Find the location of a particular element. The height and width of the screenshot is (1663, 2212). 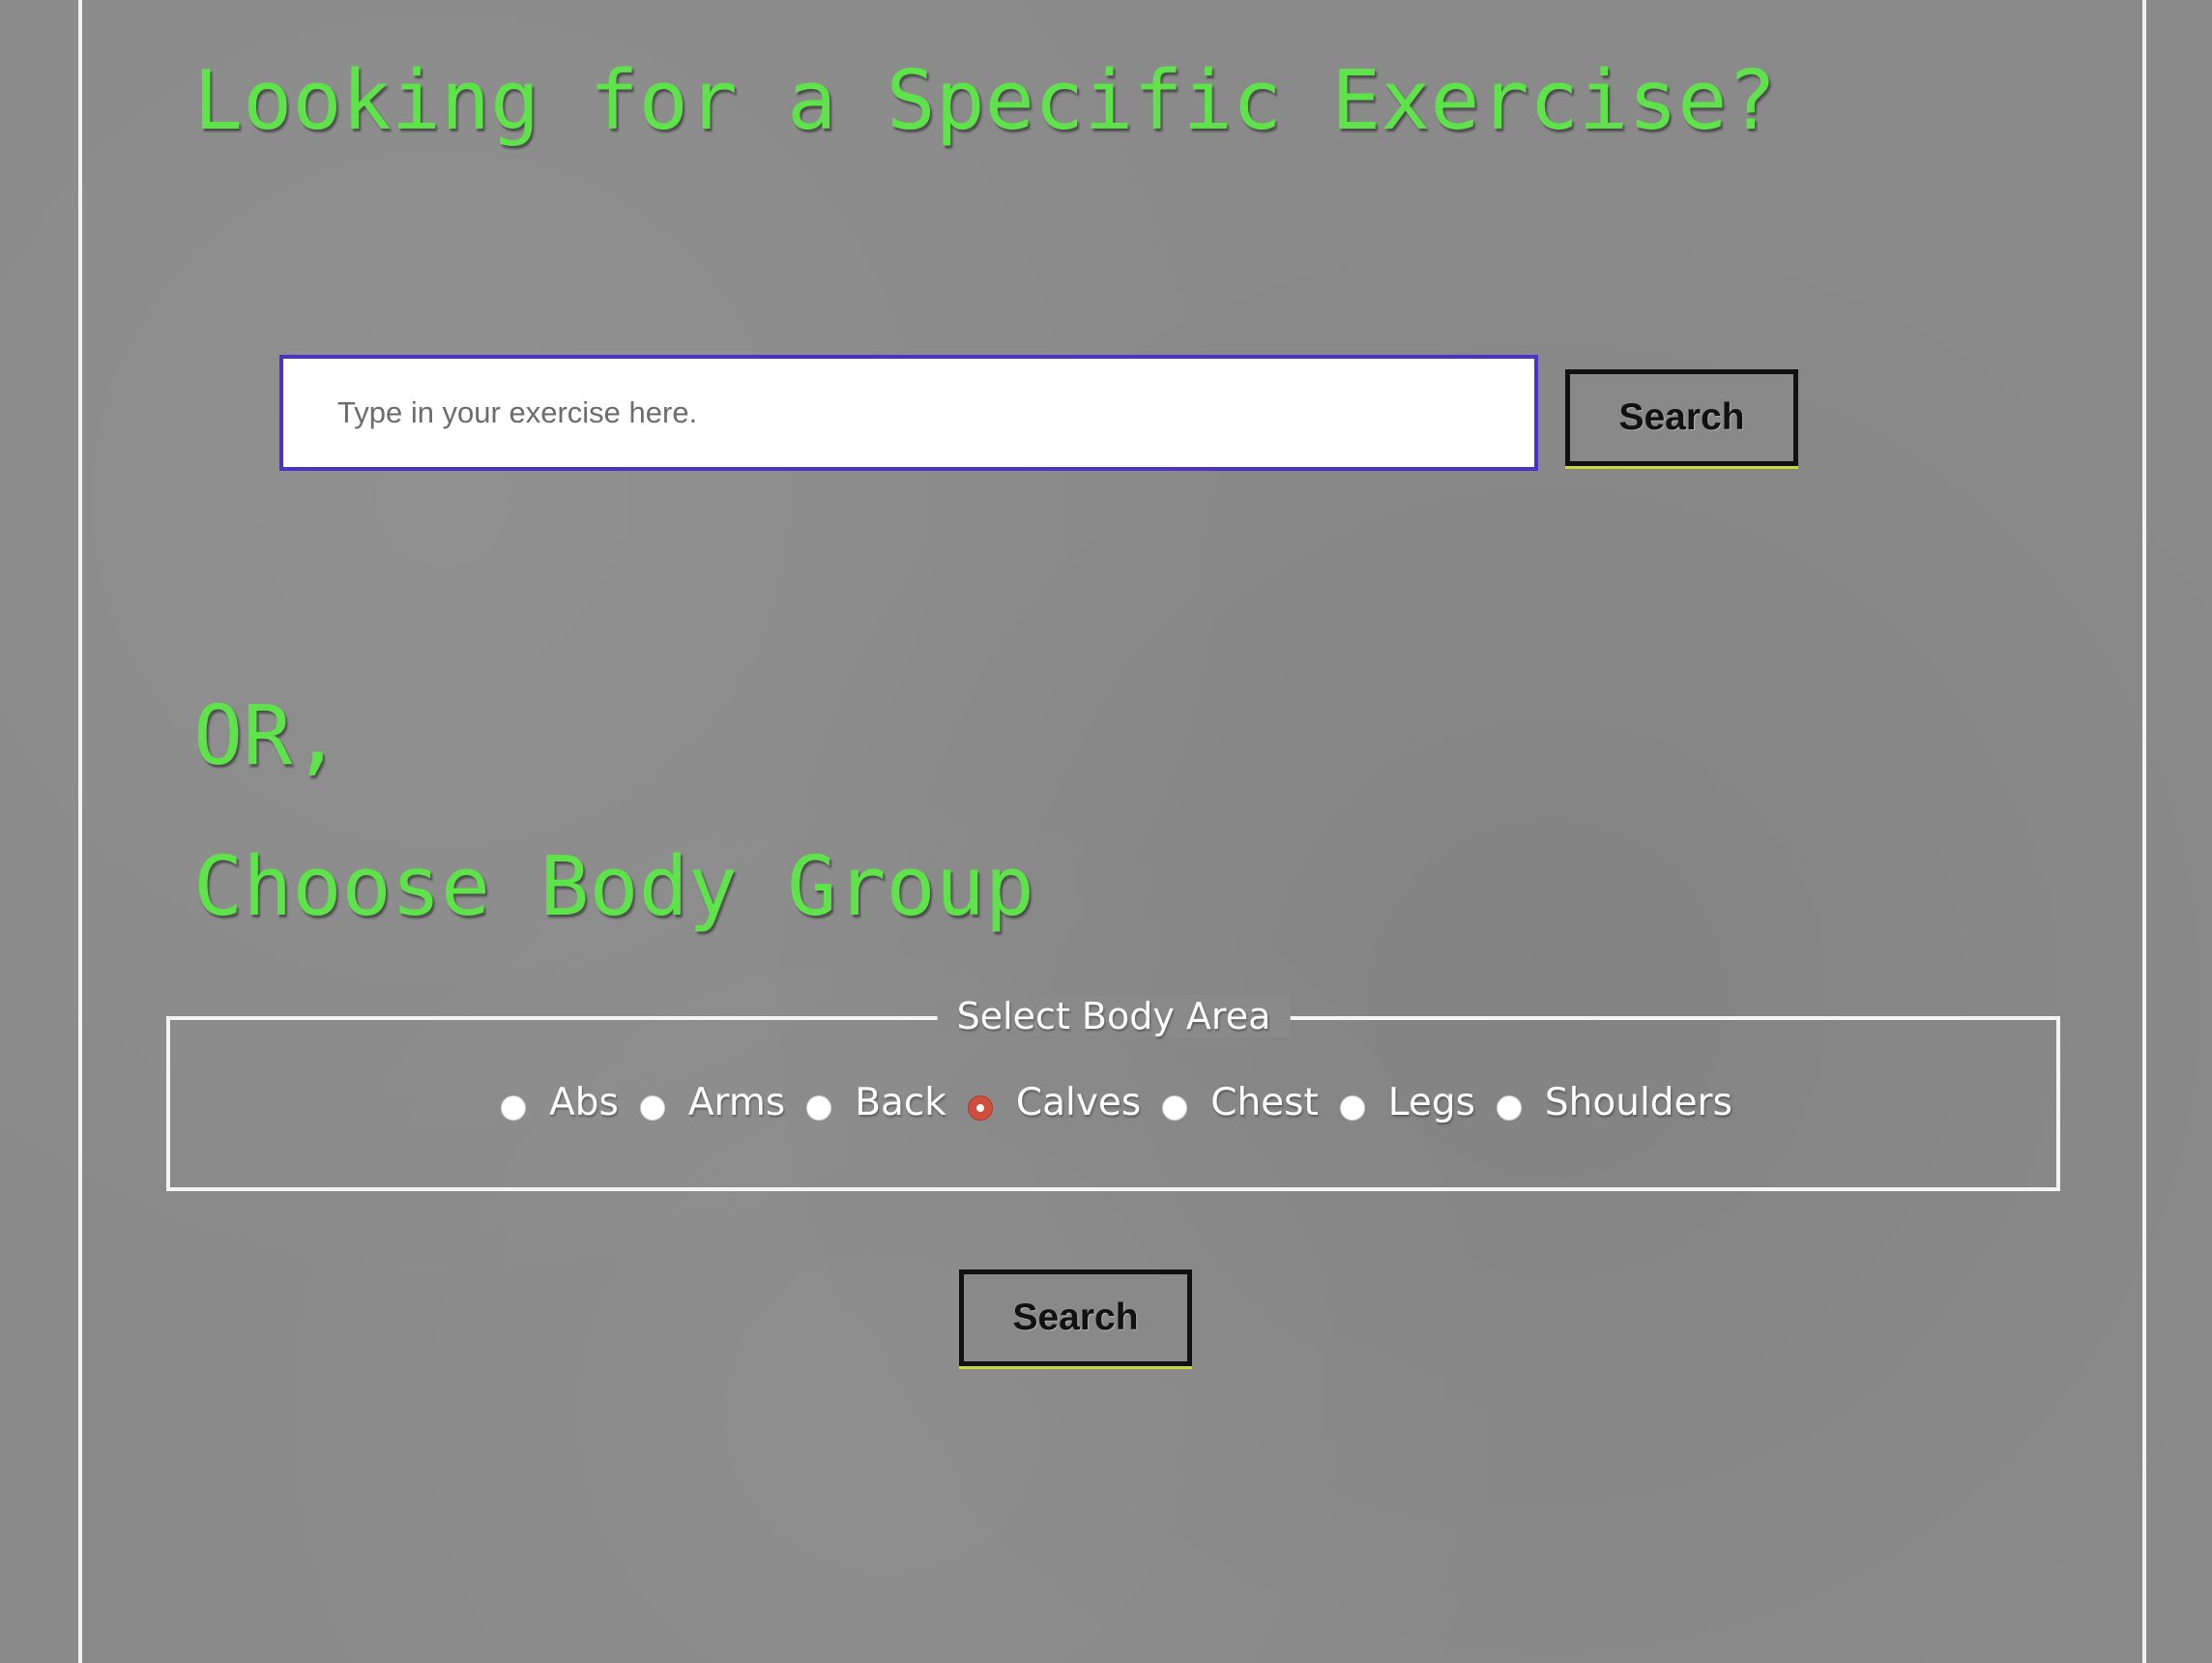

radio-option-shoulders: Shoulders is located at coordinates (1603, 1103).